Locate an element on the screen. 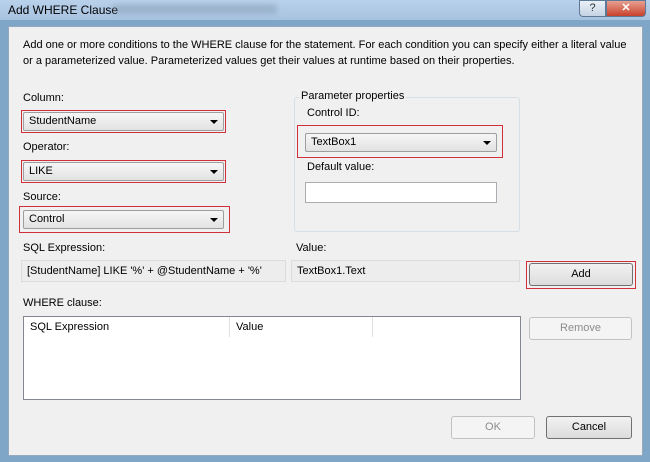  window-title: Add WHERE Clause is located at coordinates (63, 10).